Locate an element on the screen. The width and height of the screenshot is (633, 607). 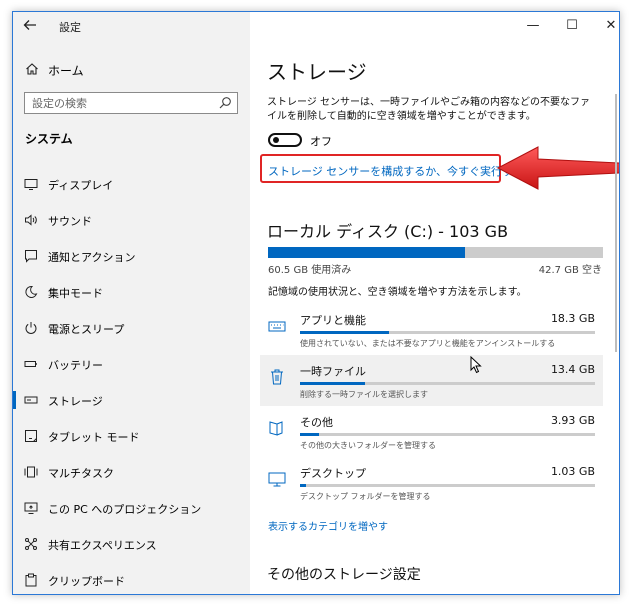
section-title: システム is located at coordinates (49, 139).